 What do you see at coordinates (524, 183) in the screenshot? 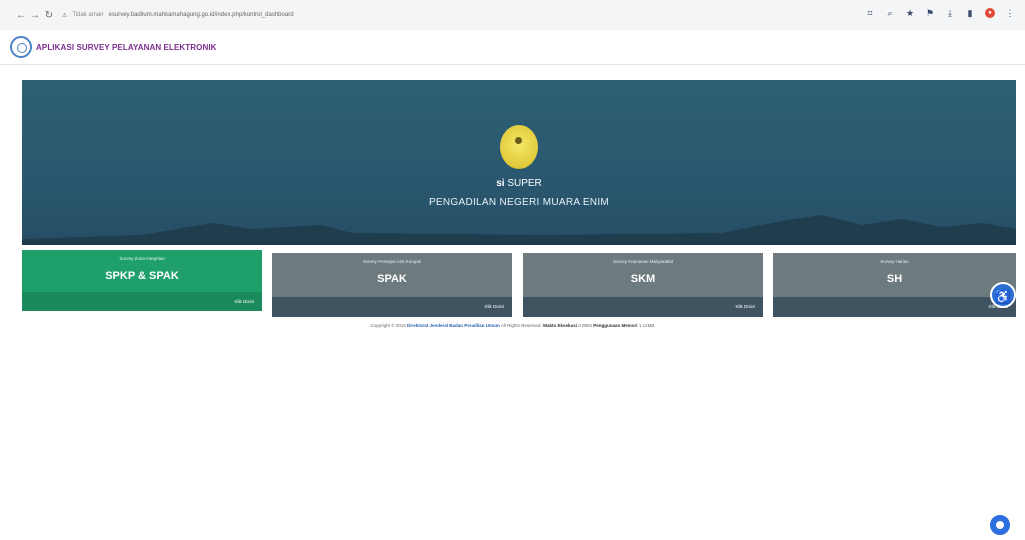
I see `brand-name: SUPER` at bounding box center [524, 183].